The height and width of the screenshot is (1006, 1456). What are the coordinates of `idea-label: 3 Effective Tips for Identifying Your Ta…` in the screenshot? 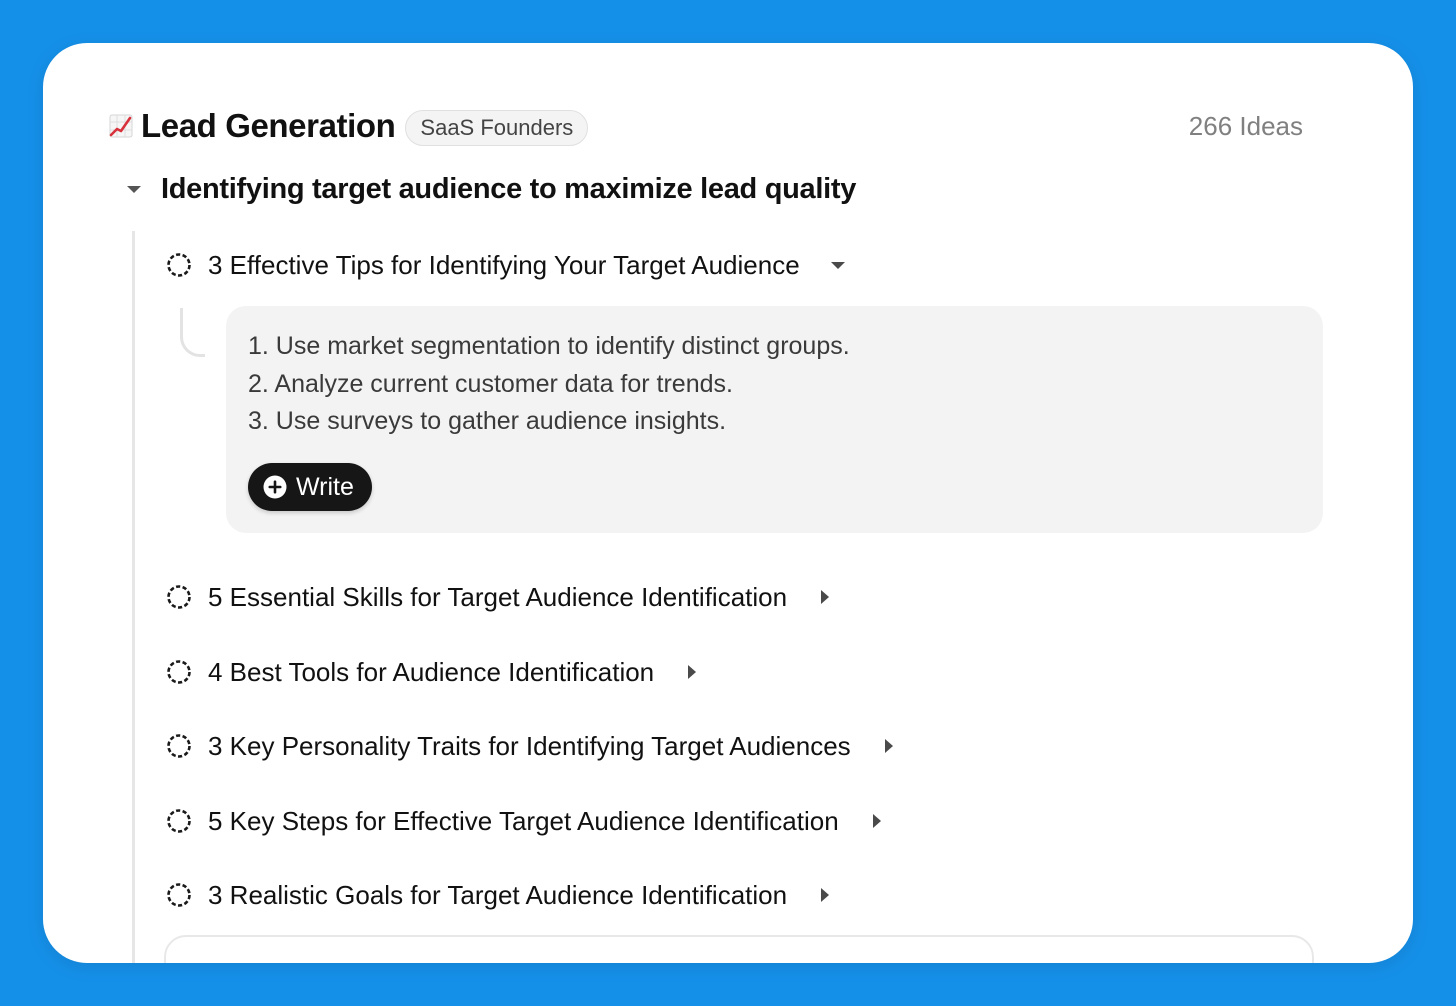 It's located at (504, 264).